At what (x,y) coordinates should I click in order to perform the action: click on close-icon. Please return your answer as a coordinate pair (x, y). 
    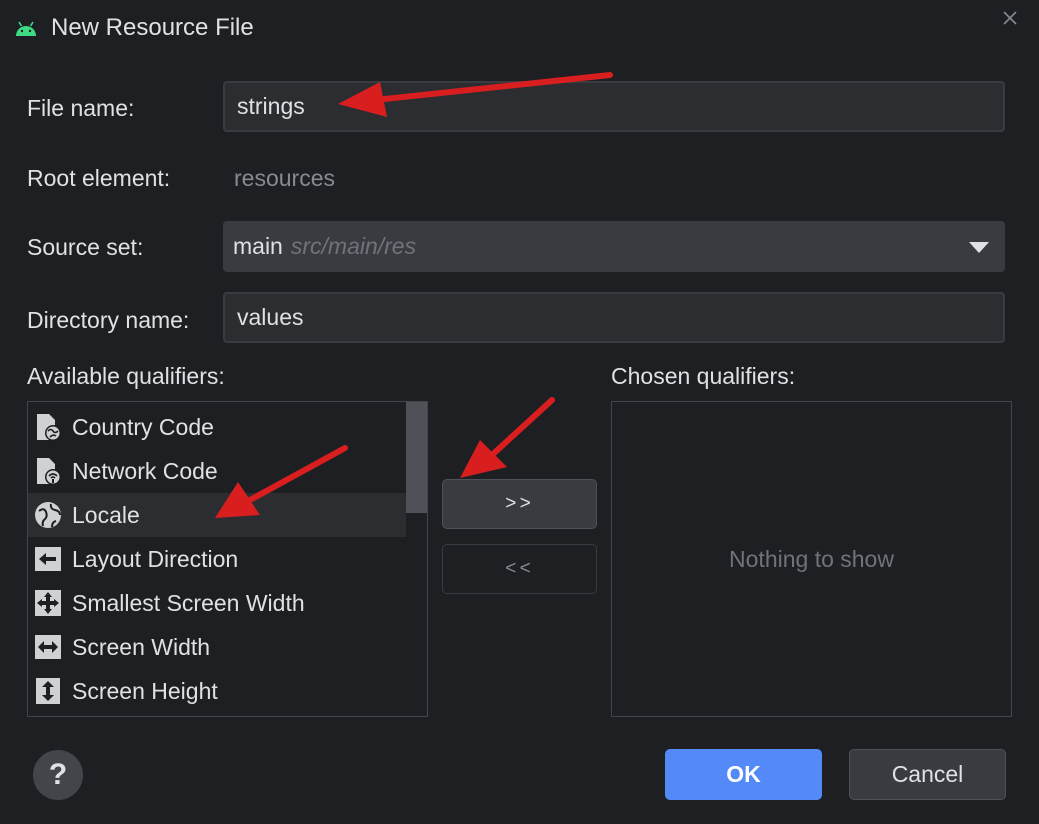
    Looking at the image, I should click on (1010, 18).